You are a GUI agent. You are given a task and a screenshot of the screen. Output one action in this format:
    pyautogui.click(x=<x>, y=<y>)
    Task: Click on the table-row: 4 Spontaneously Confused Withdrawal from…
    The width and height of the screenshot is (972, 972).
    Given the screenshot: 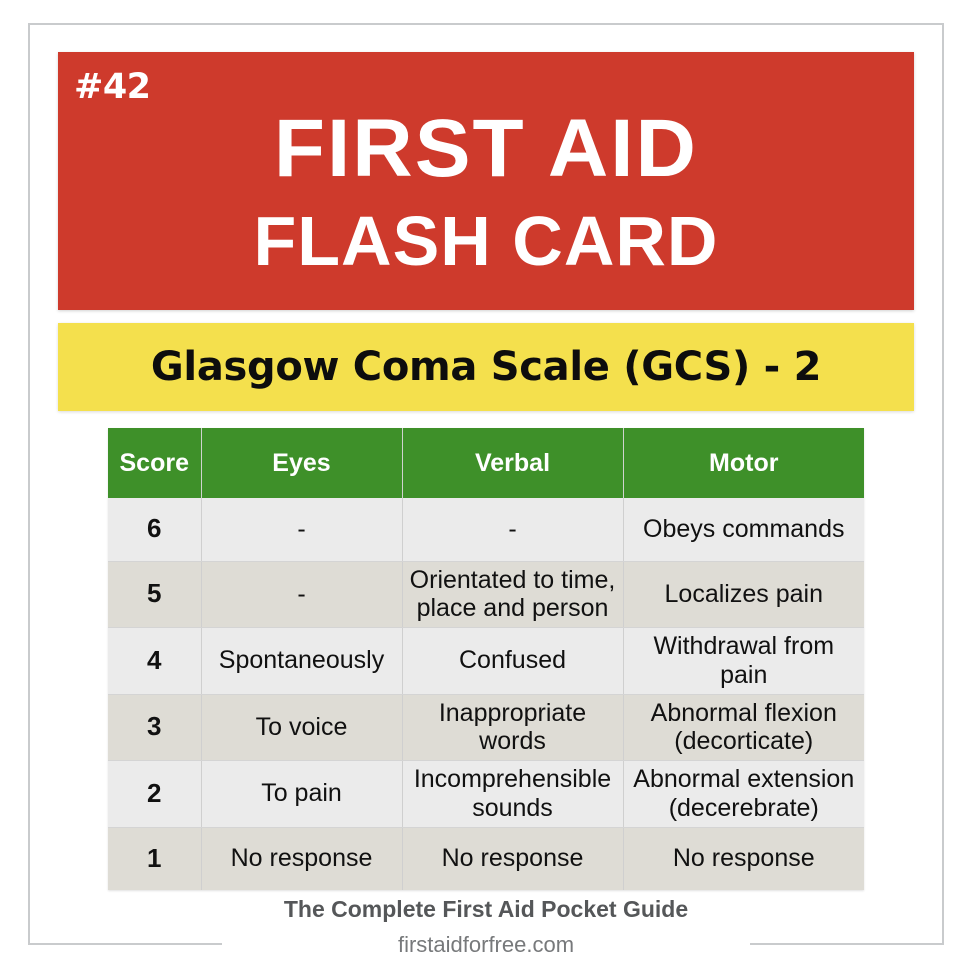 What is the action you would take?
    pyautogui.click(x=486, y=661)
    